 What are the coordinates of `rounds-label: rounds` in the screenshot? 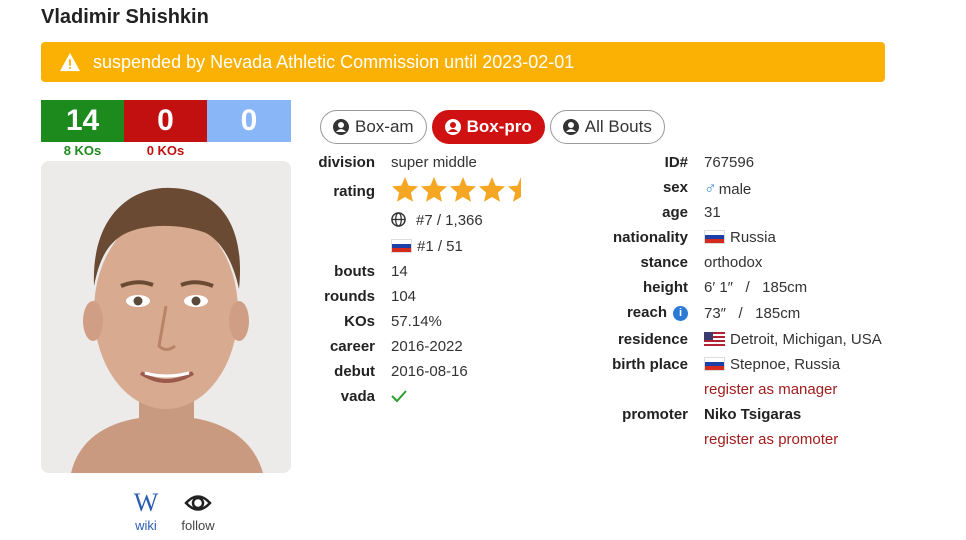 It's located at (349, 296).